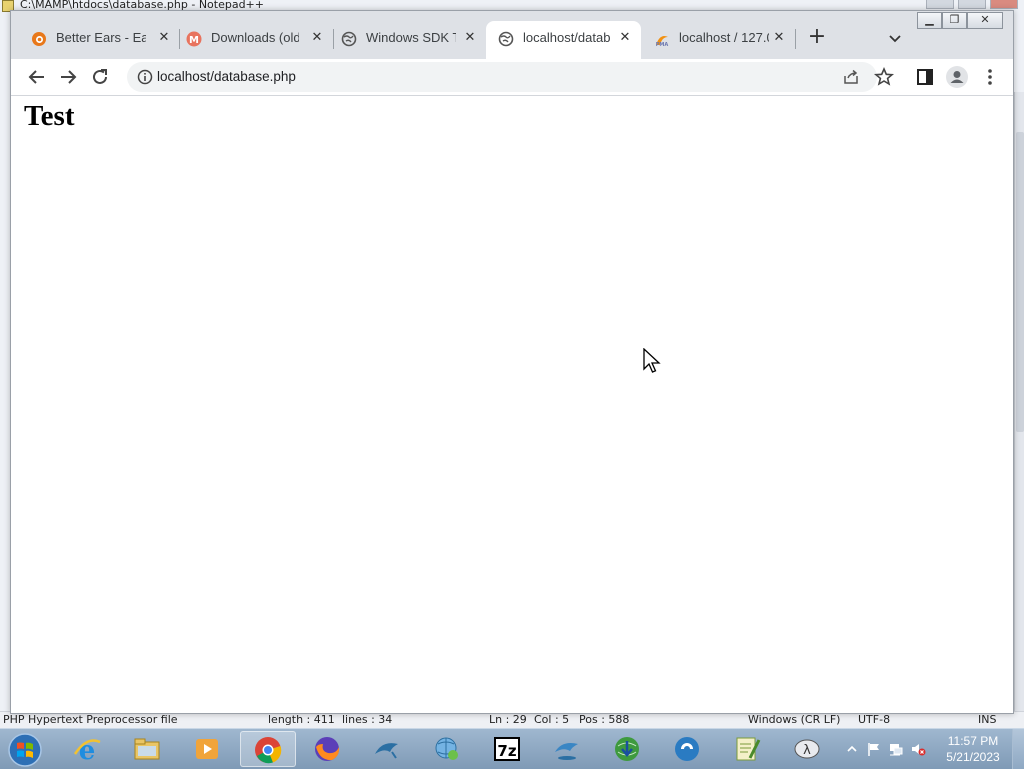 Image resolution: width=1024 pixels, height=769 pixels. Describe the element at coordinates (929, 20) in the screenshot. I see `minimize-button: ▁` at that location.